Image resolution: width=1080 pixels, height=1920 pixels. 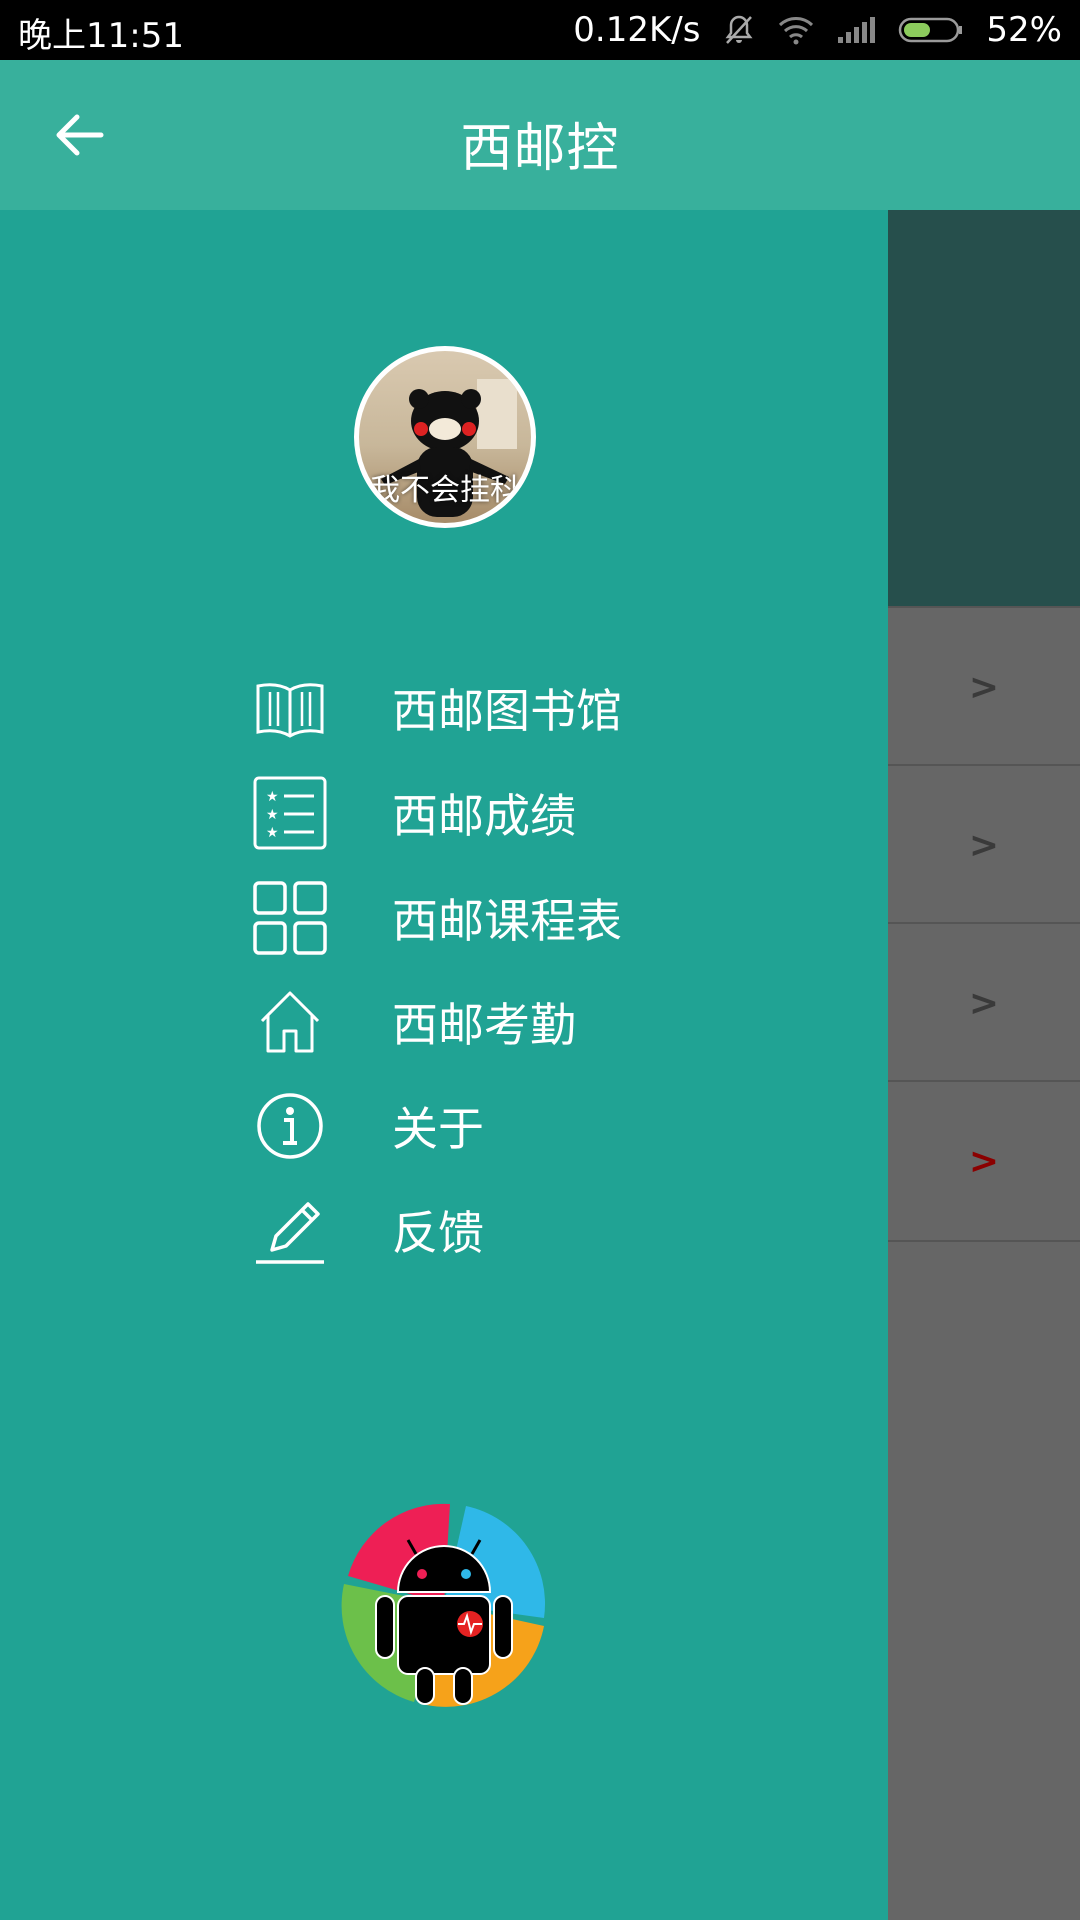 What do you see at coordinates (796, 30) in the screenshot?
I see `wifi-icon` at bounding box center [796, 30].